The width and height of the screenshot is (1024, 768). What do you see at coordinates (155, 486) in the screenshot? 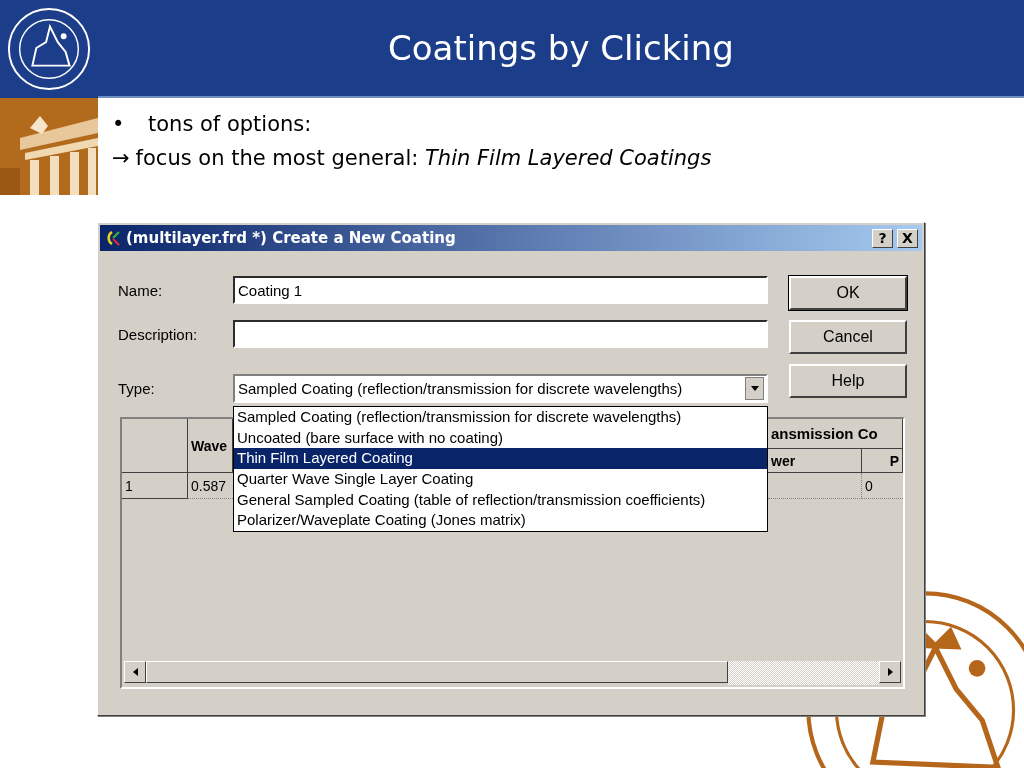
I see `row-number: 1` at bounding box center [155, 486].